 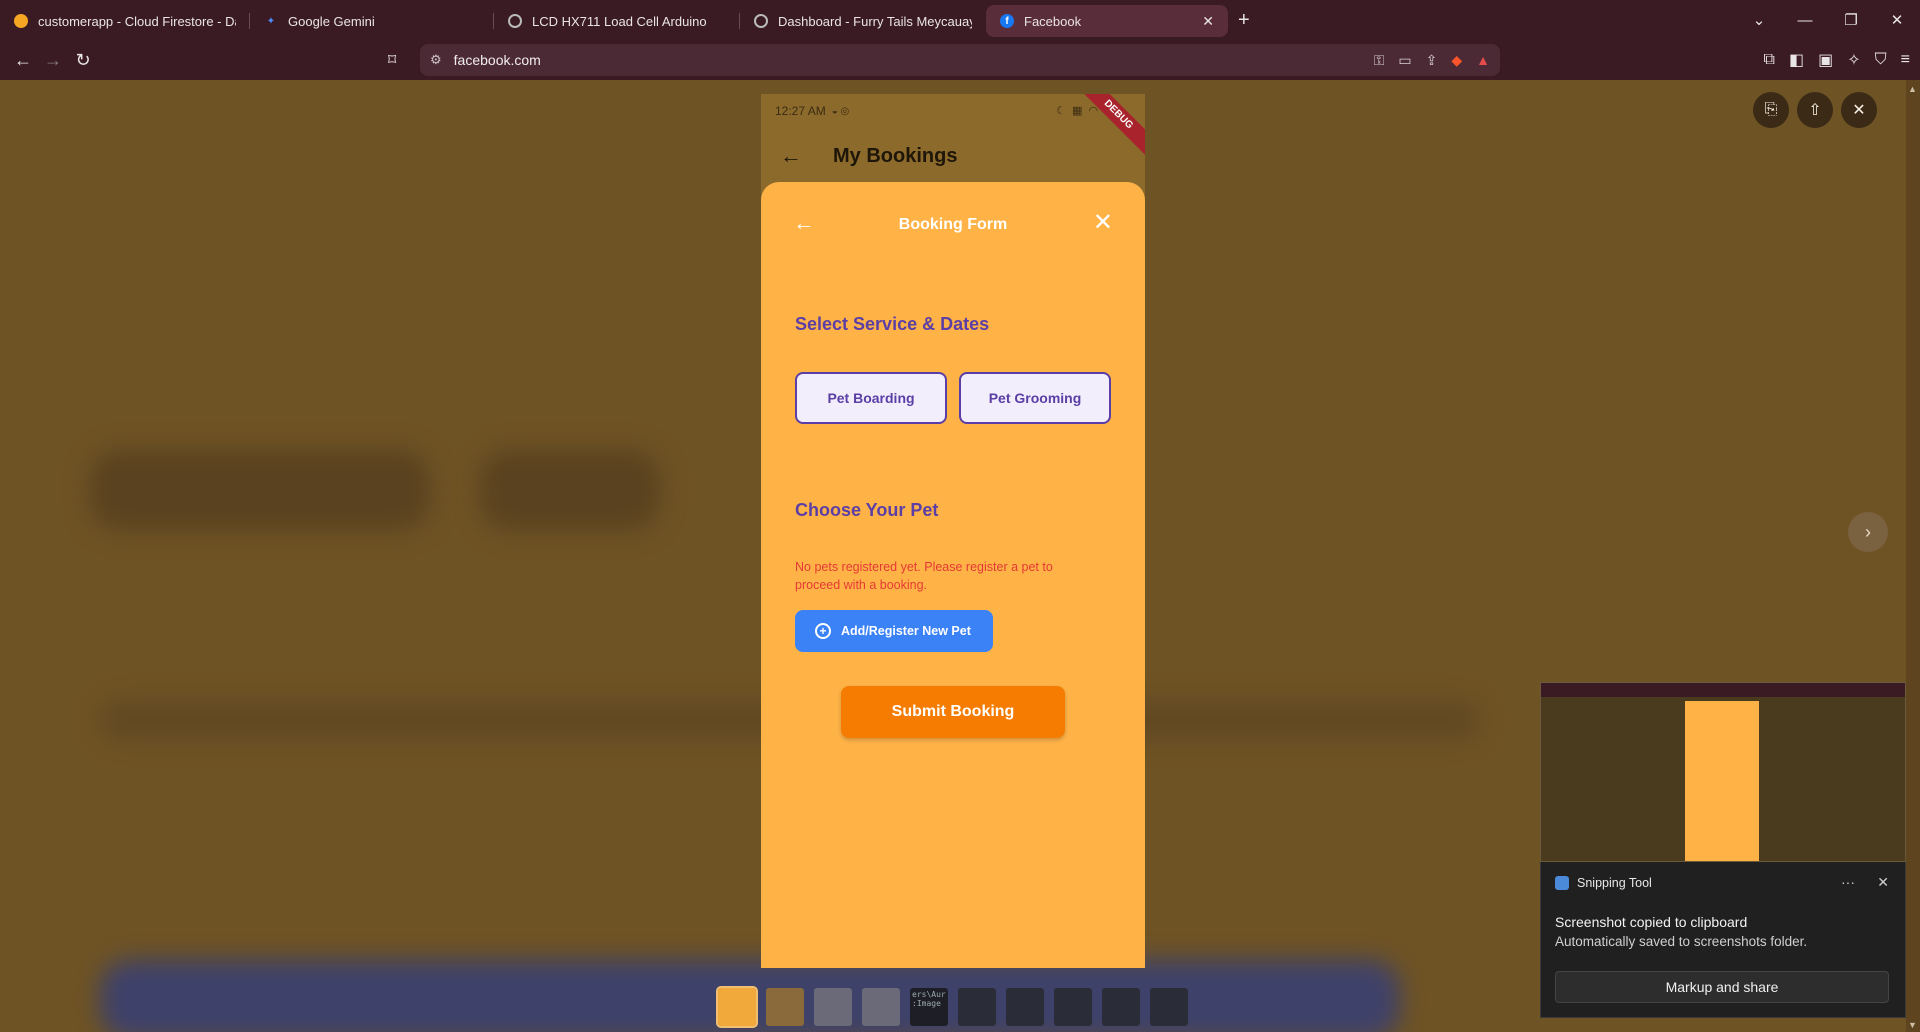 I want to click on share-photo-icon: ⇧, so click(x=1815, y=110).